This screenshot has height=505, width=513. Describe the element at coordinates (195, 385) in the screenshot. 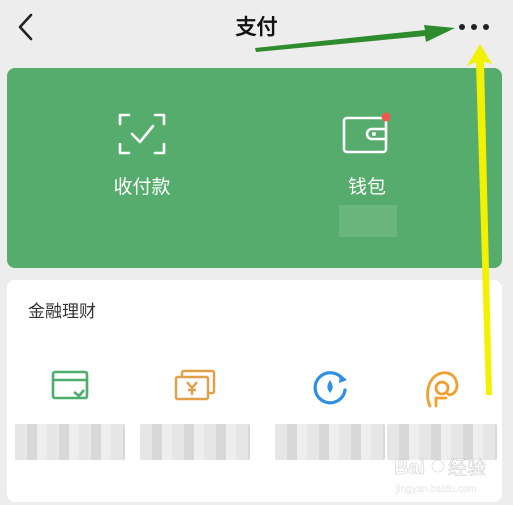

I see `yuan-bills-icon` at that location.